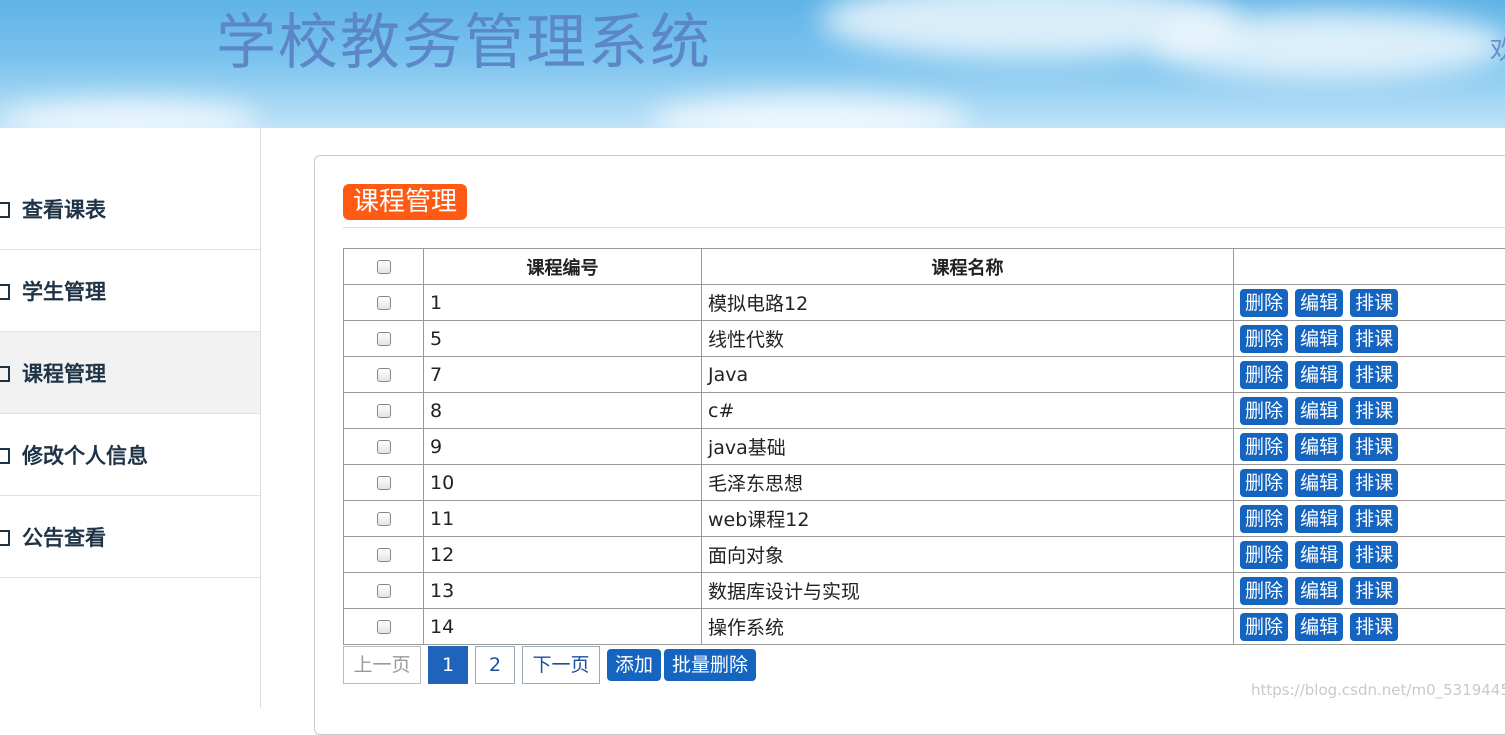 Image resolution: width=1505 pixels, height=735 pixels. Describe the element at coordinates (1369, 267) in the screenshot. I see `column-header-actions` at that location.